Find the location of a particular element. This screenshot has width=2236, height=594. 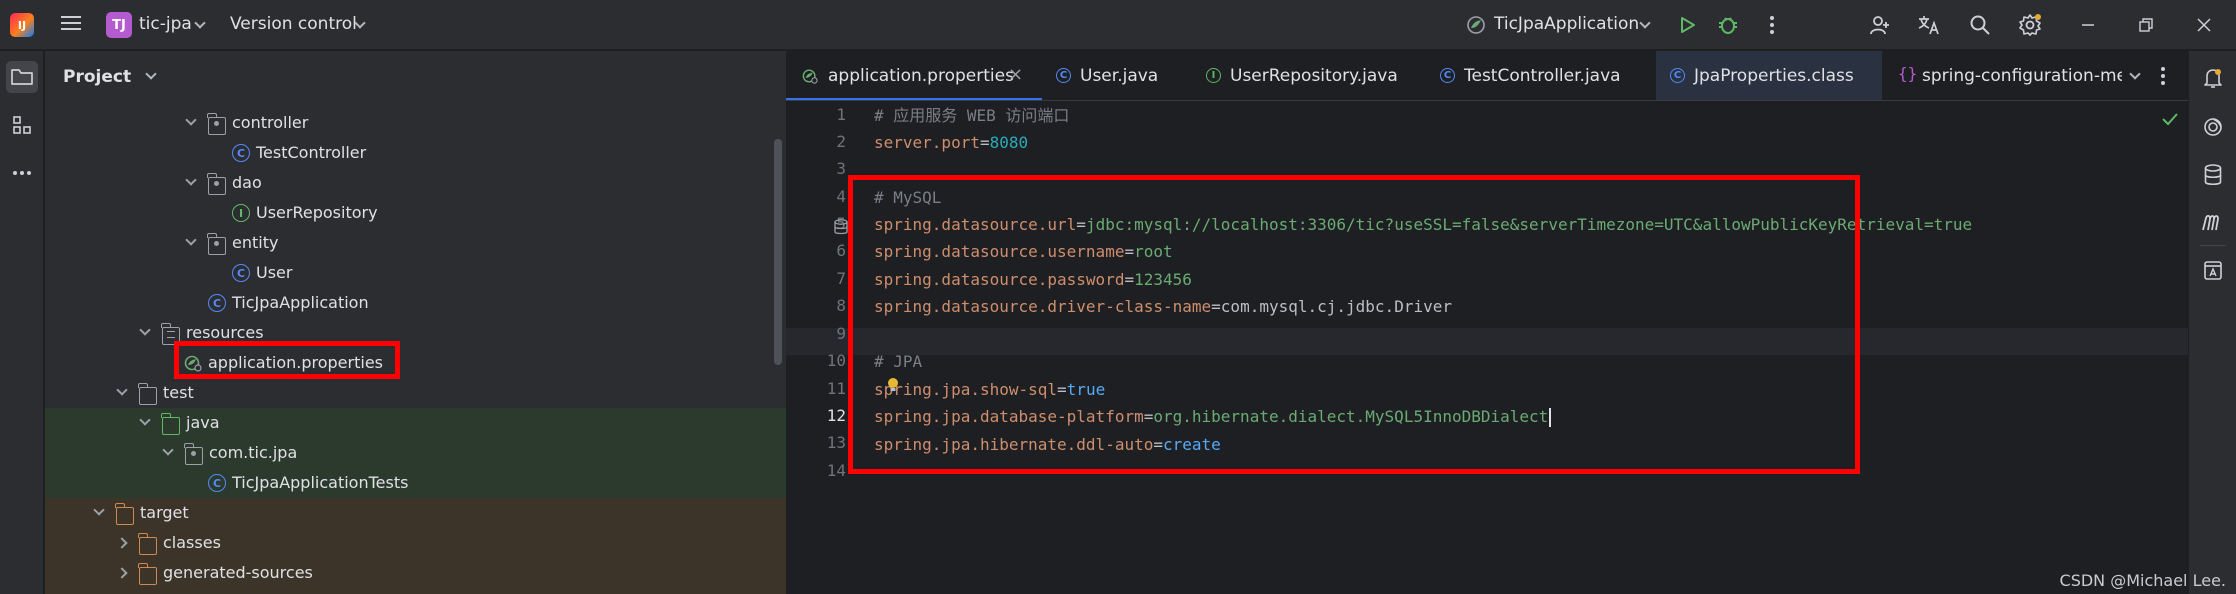

project-badge: TJ is located at coordinates (119, 25).